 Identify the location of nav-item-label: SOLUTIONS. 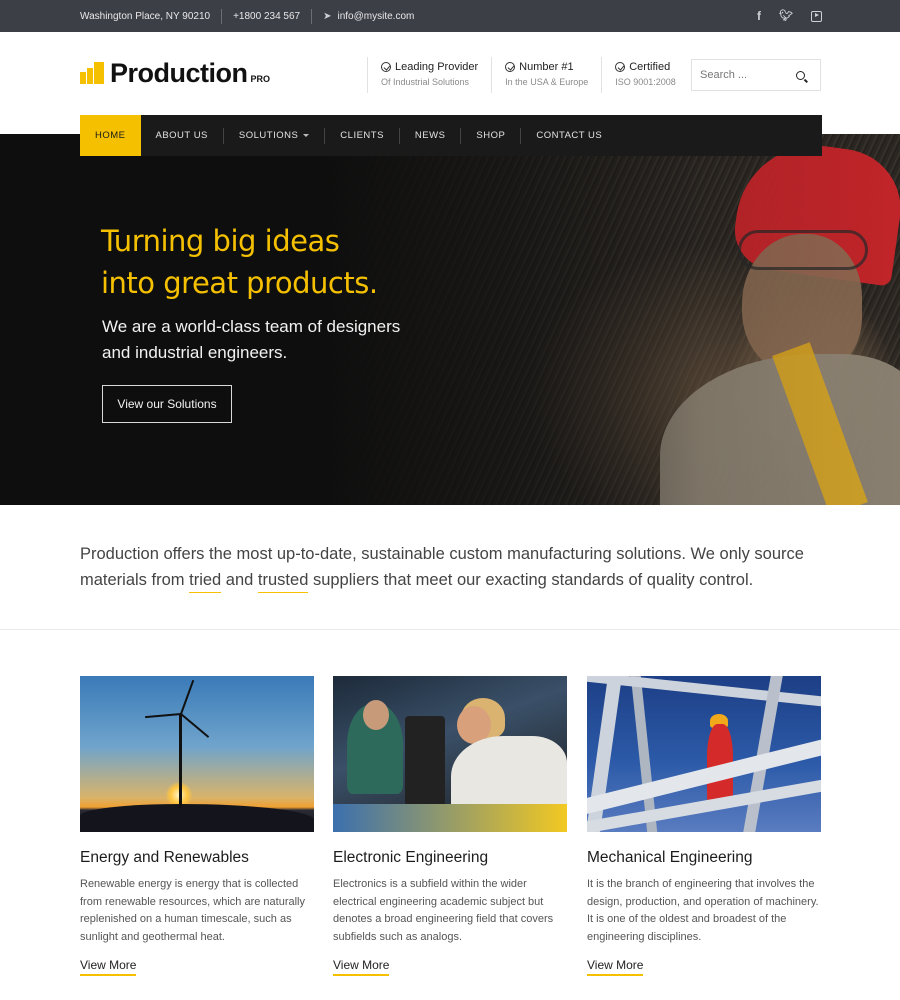
(268, 135).